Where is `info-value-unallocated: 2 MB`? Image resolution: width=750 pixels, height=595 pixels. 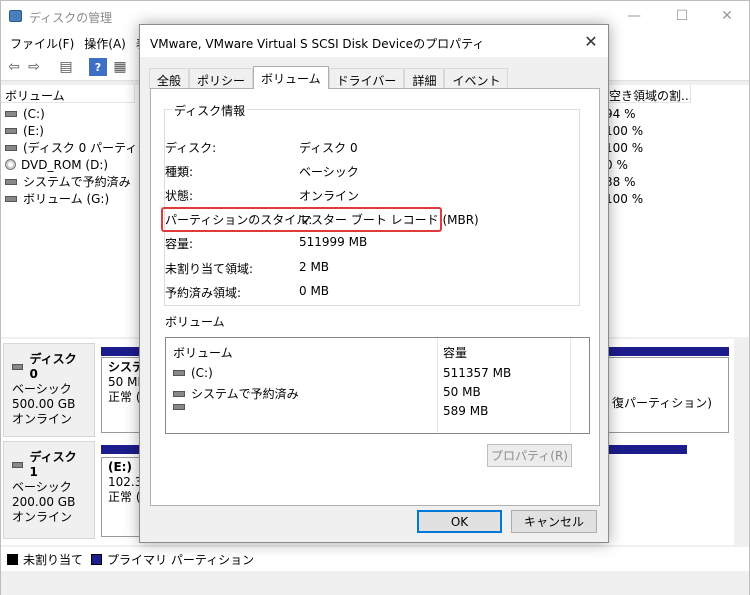 info-value-unallocated: 2 MB is located at coordinates (314, 267).